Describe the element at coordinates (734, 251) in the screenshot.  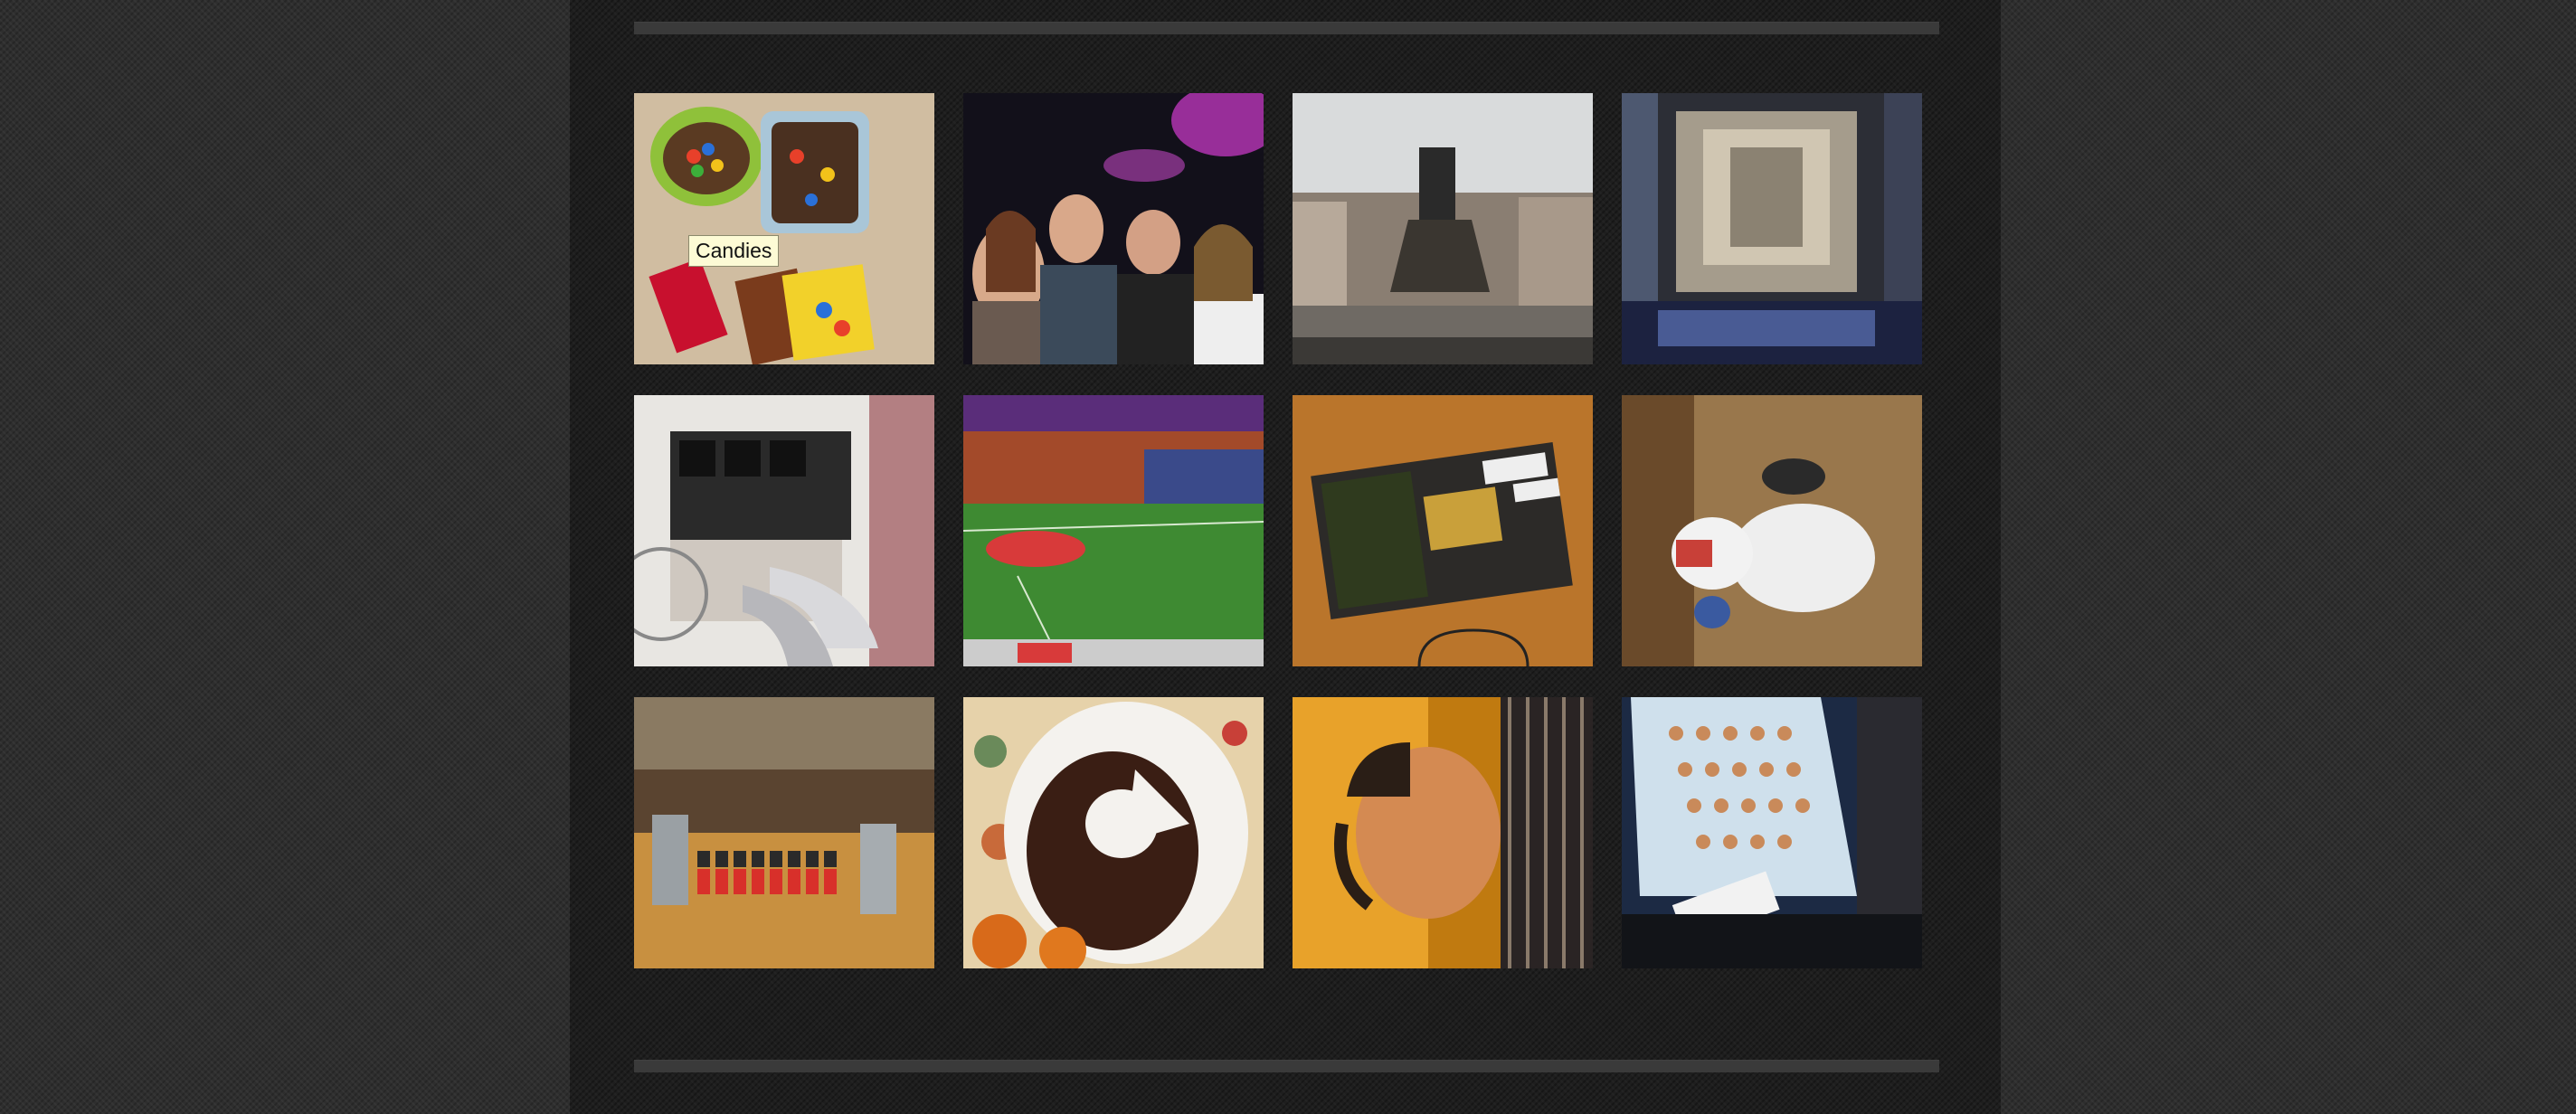
I see `photo-tooltip: Candies` at that location.